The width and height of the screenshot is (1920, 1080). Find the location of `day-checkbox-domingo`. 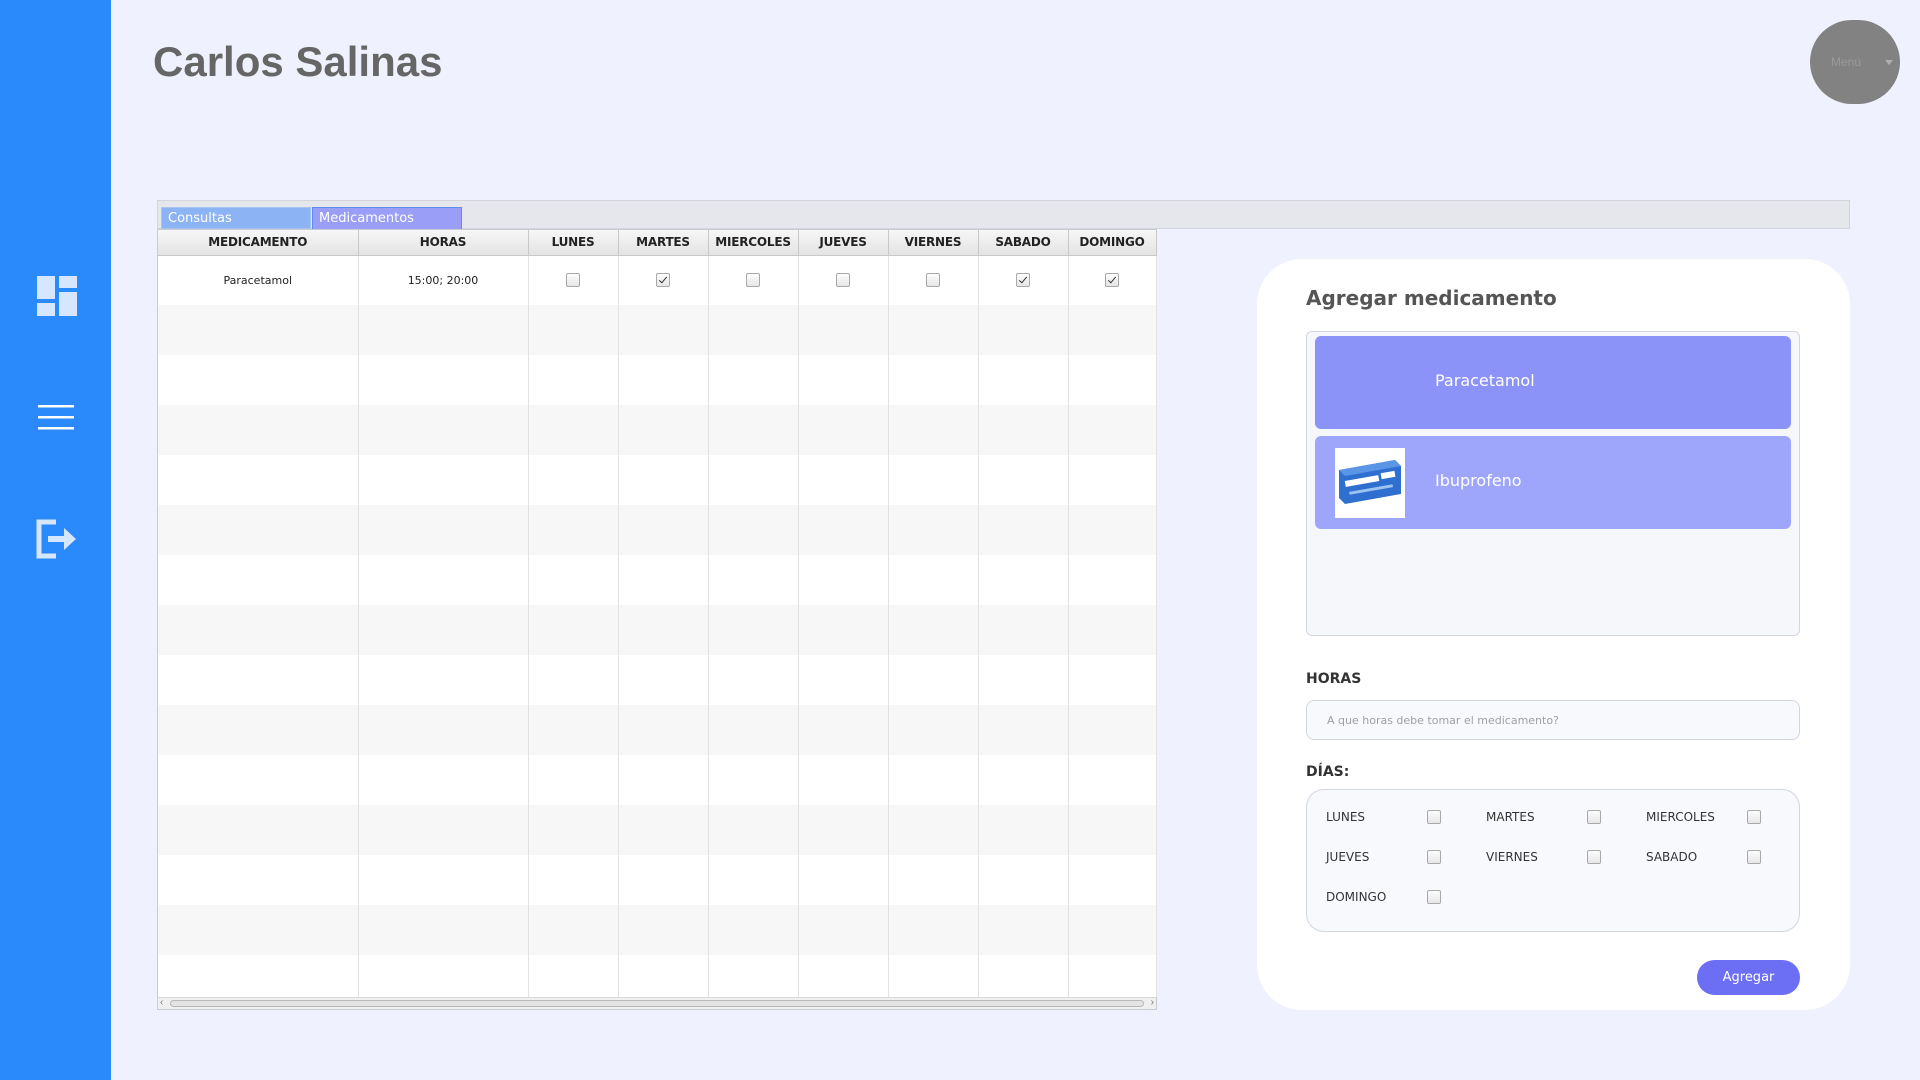

day-checkbox-domingo is located at coordinates (1434, 897).